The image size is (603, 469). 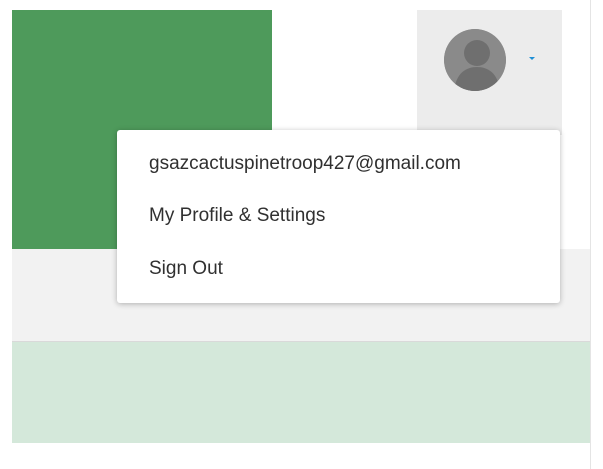 What do you see at coordinates (590, 234) in the screenshot?
I see `right-divider` at bounding box center [590, 234].